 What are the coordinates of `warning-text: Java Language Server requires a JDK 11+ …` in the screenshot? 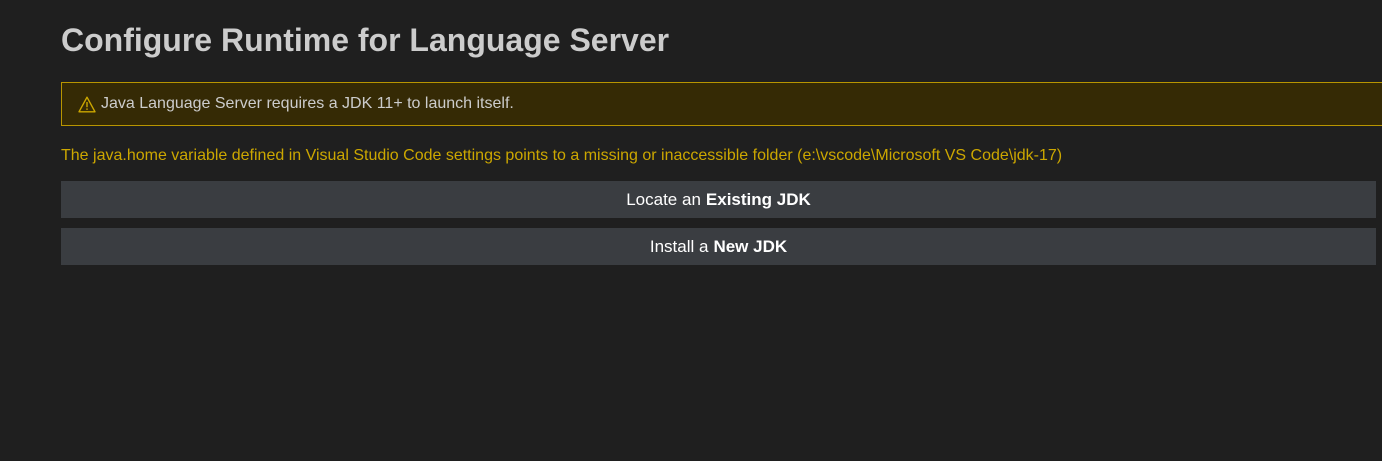 It's located at (307, 103).